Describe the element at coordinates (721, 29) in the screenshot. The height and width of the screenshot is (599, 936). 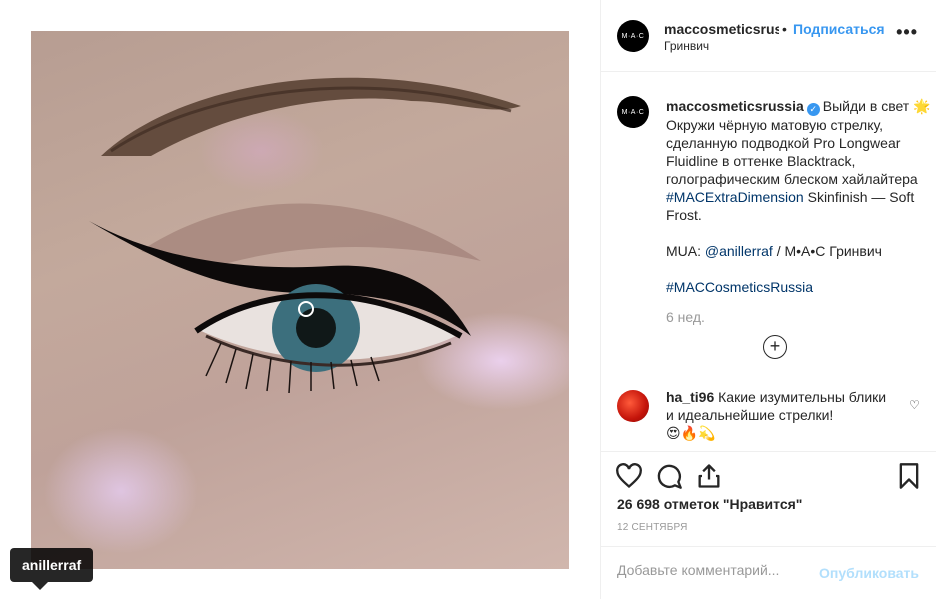
I see `header-username: maccosmeticsrussia` at that location.